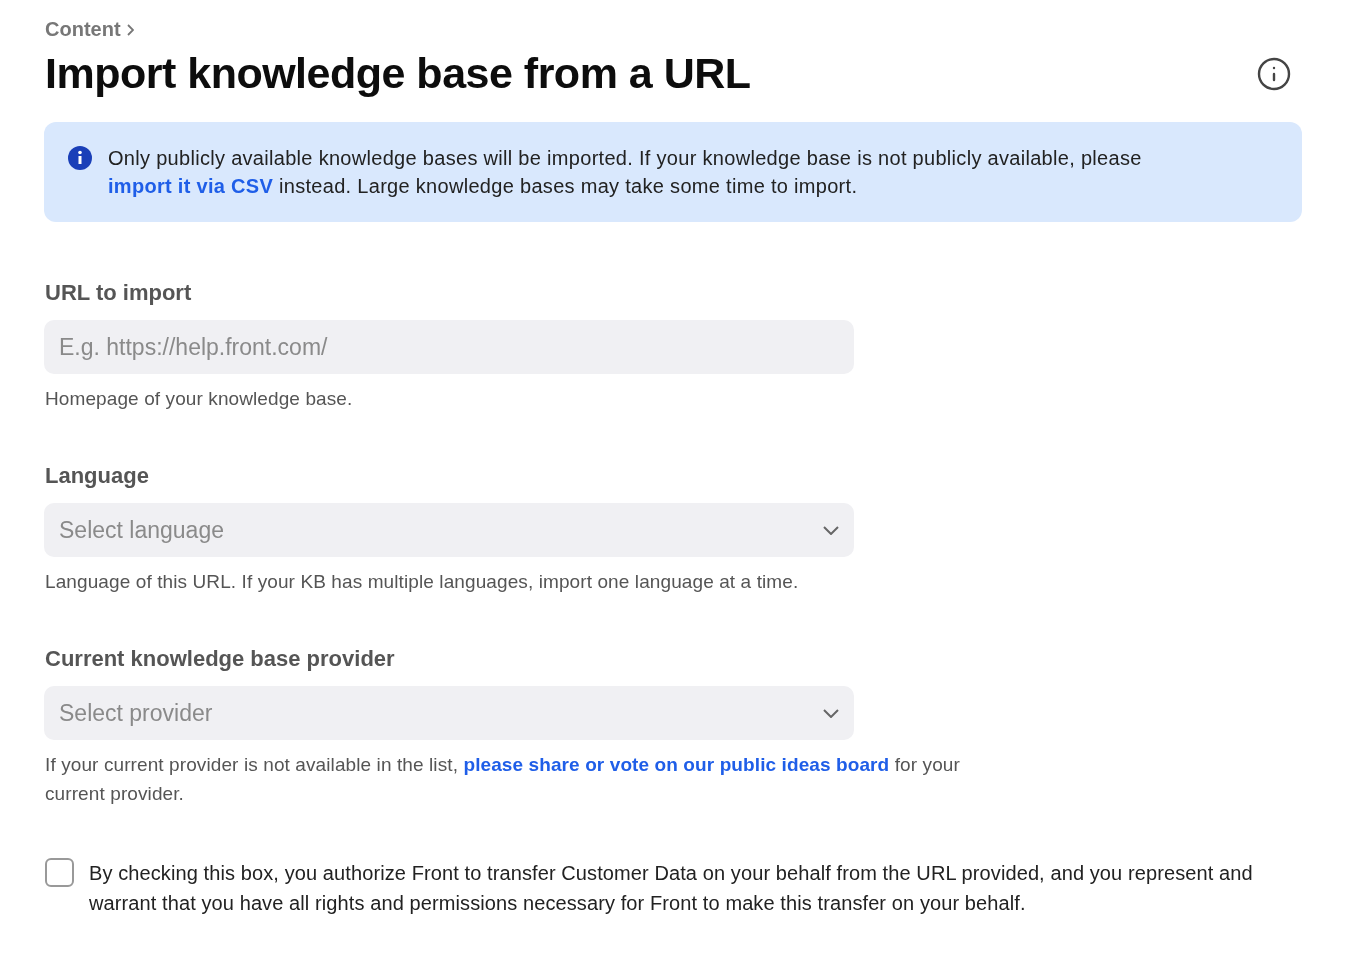  What do you see at coordinates (503, 779) in the screenshot?
I see `helper-text: If your current provider is not available in the list, please share or vote on our public ideas board for your current provider.` at bounding box center [503, 779].